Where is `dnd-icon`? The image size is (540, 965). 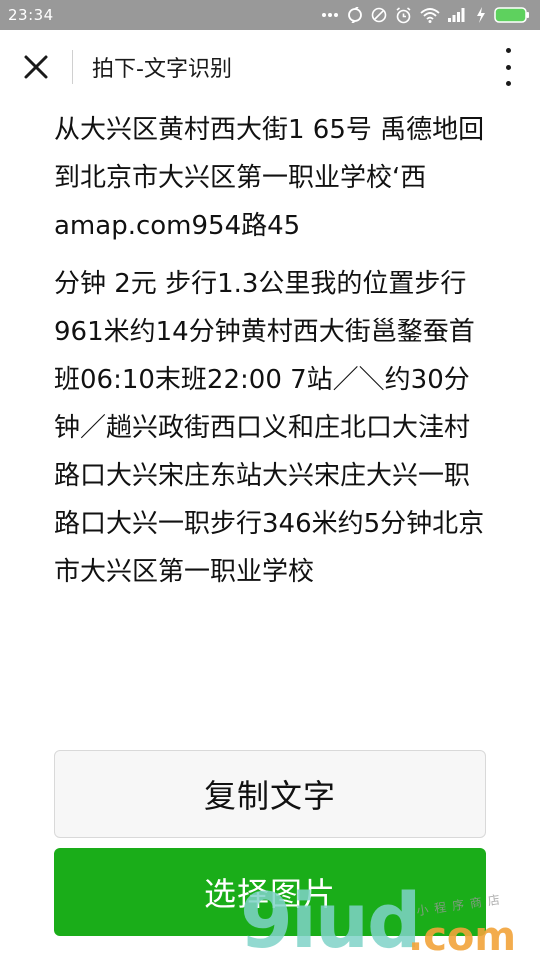 dnd-icon is located at coordinates (379, 15).